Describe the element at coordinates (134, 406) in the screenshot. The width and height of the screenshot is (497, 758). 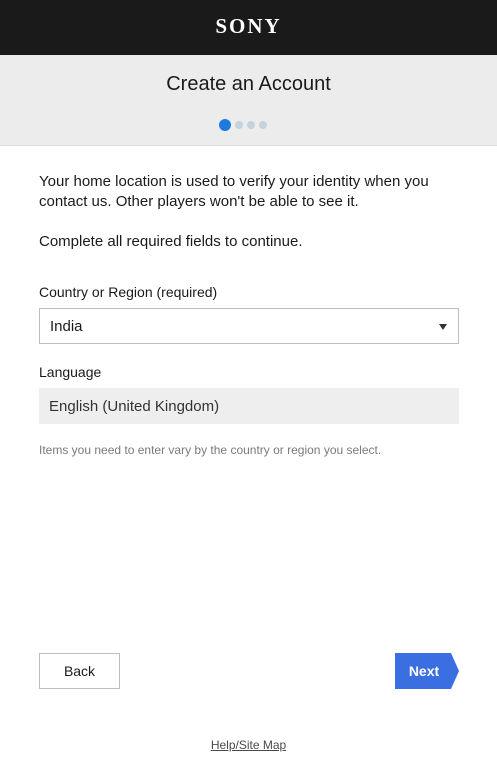
I see `language-value: English (United Kingdom)` at that location.